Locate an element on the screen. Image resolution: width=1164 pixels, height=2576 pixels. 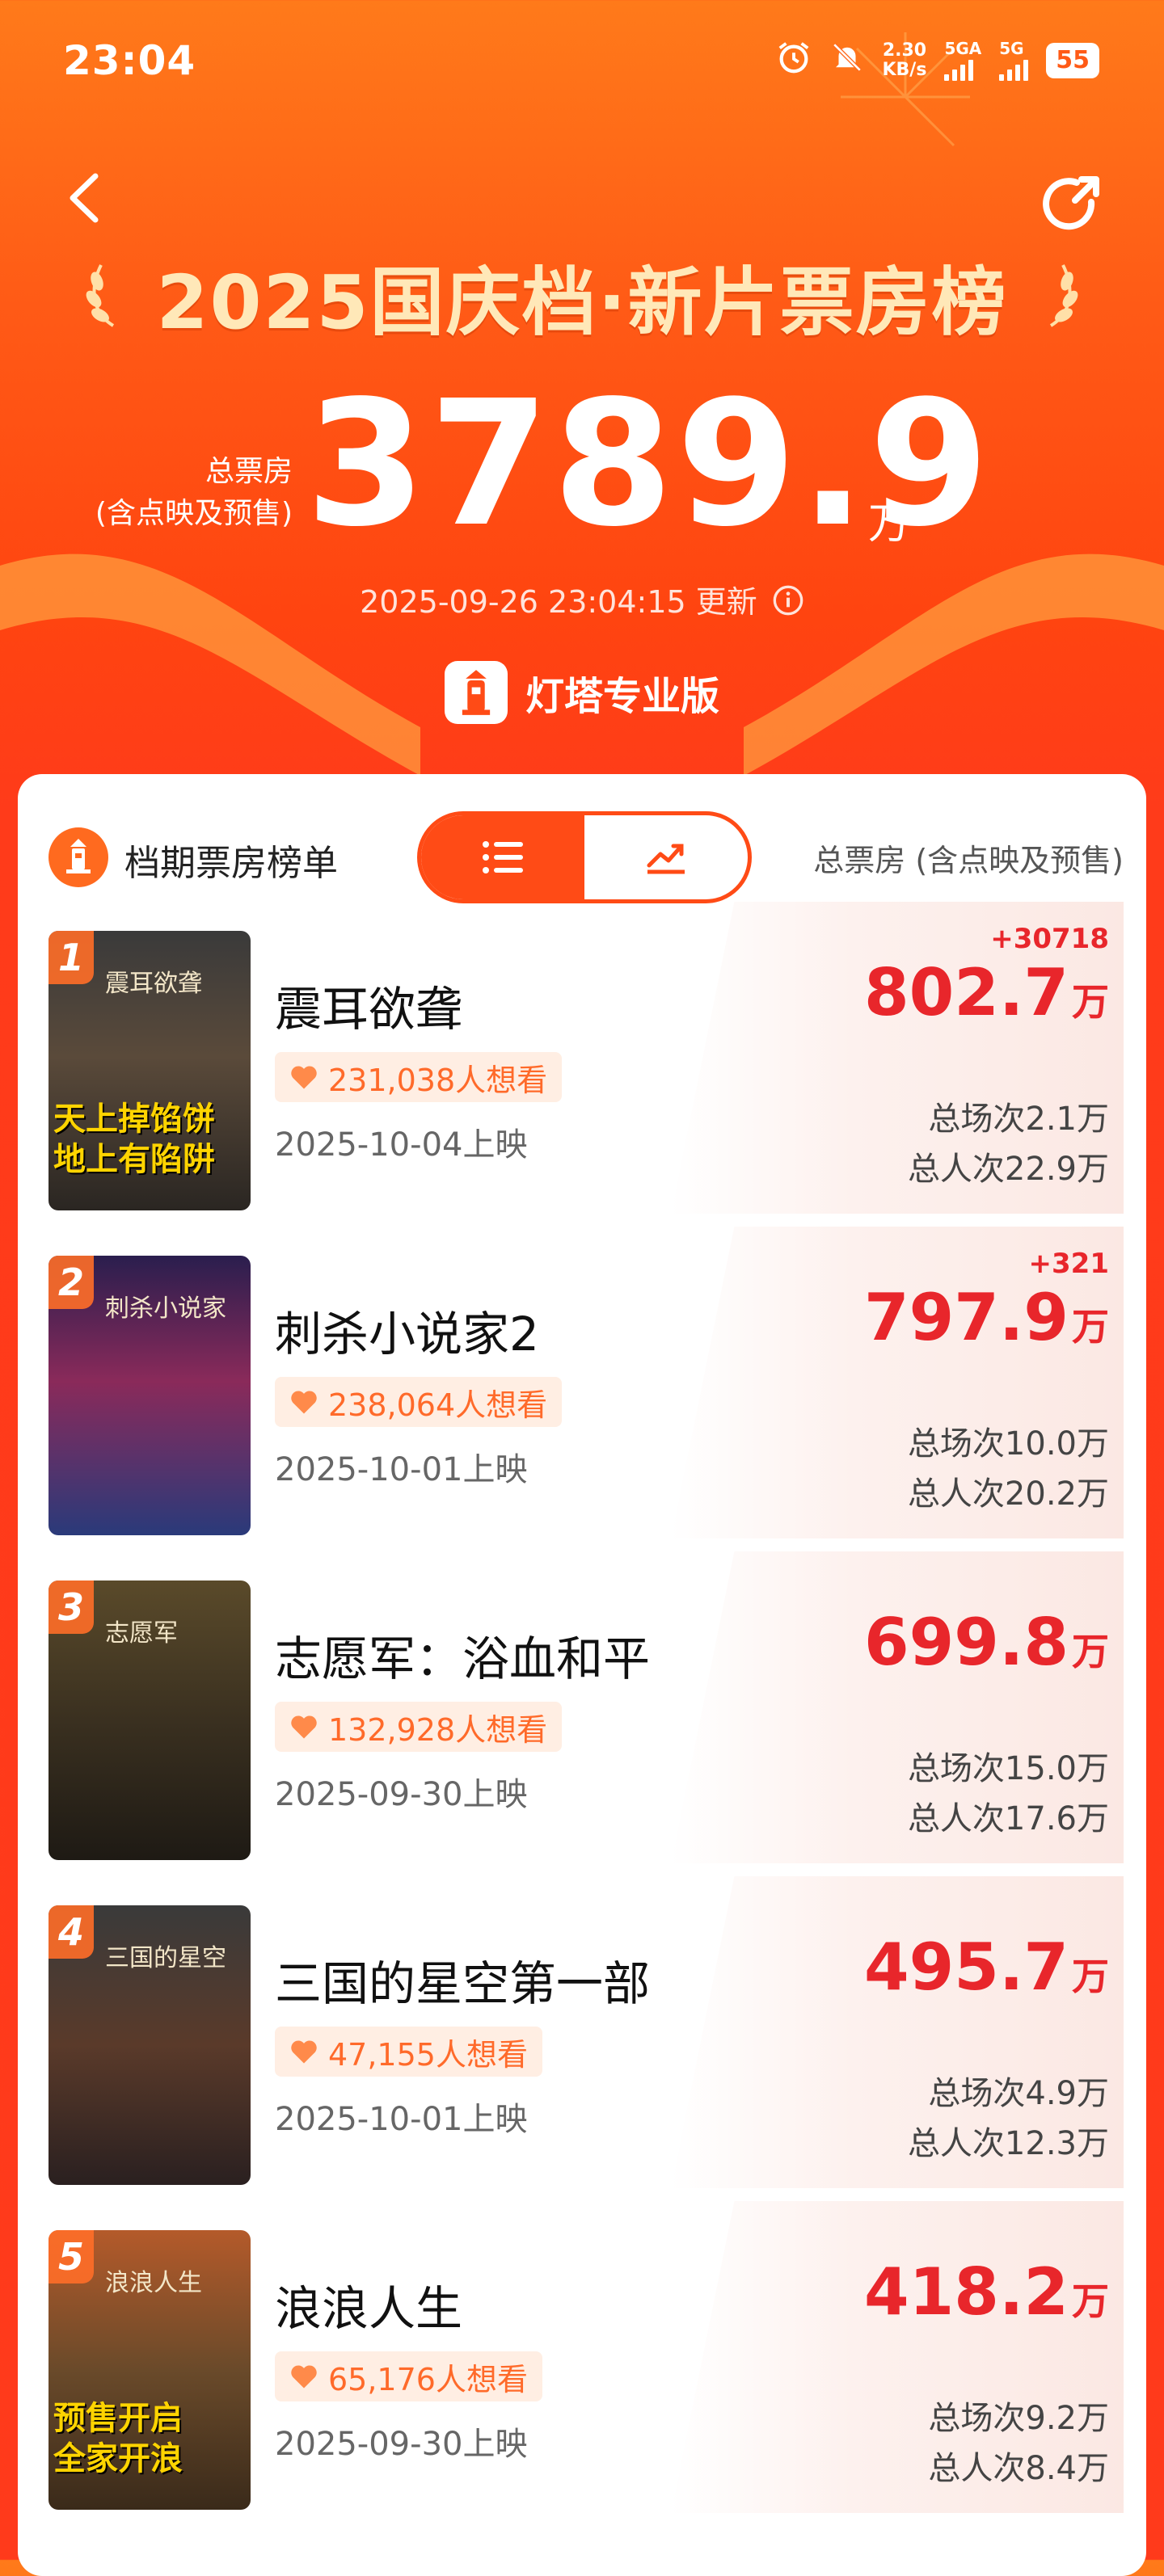
total-label-line2: (含点映及预售) is located at coordinates (194, 513).